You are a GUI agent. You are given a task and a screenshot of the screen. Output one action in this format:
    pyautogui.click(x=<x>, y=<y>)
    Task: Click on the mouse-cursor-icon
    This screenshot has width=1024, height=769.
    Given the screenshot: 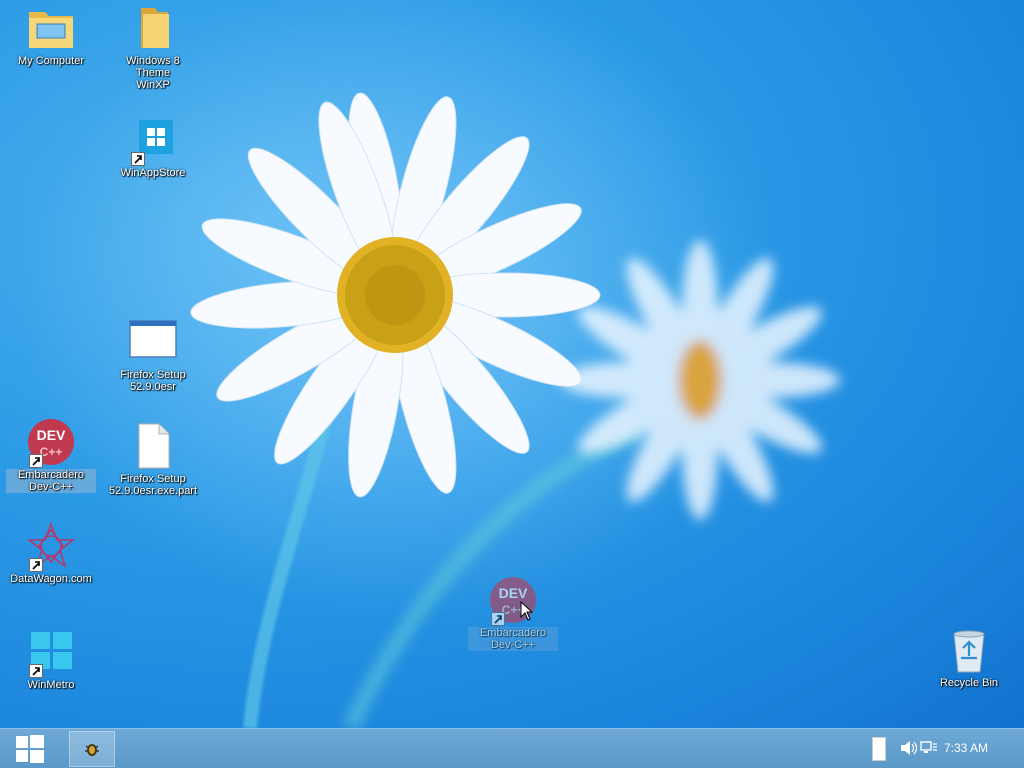 What is the action you would take?
    pyautogui.click(x=527, y=611)
    